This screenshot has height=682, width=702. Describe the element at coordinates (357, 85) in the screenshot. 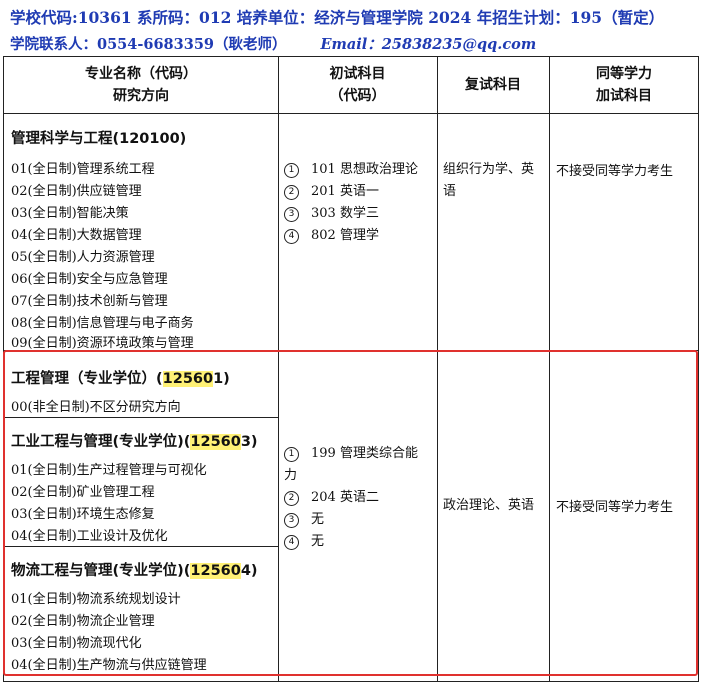

I see `header-initial-subjects: 初试科目 （代码）` at that location.